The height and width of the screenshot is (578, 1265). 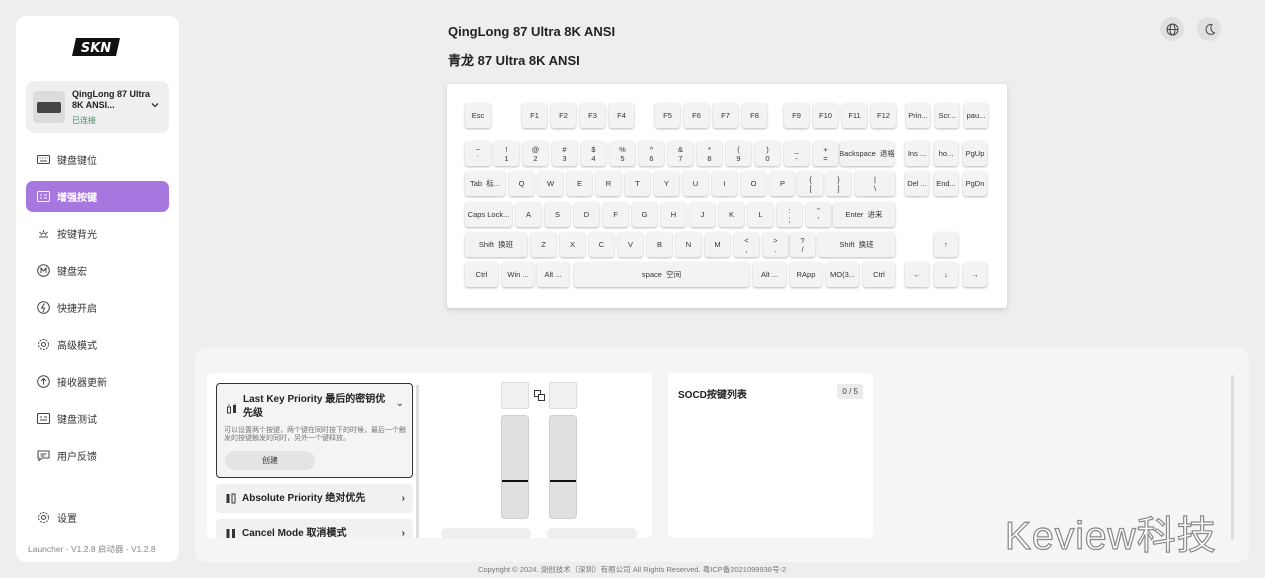 I want to click on key: Q, so click(x=521, y=183).